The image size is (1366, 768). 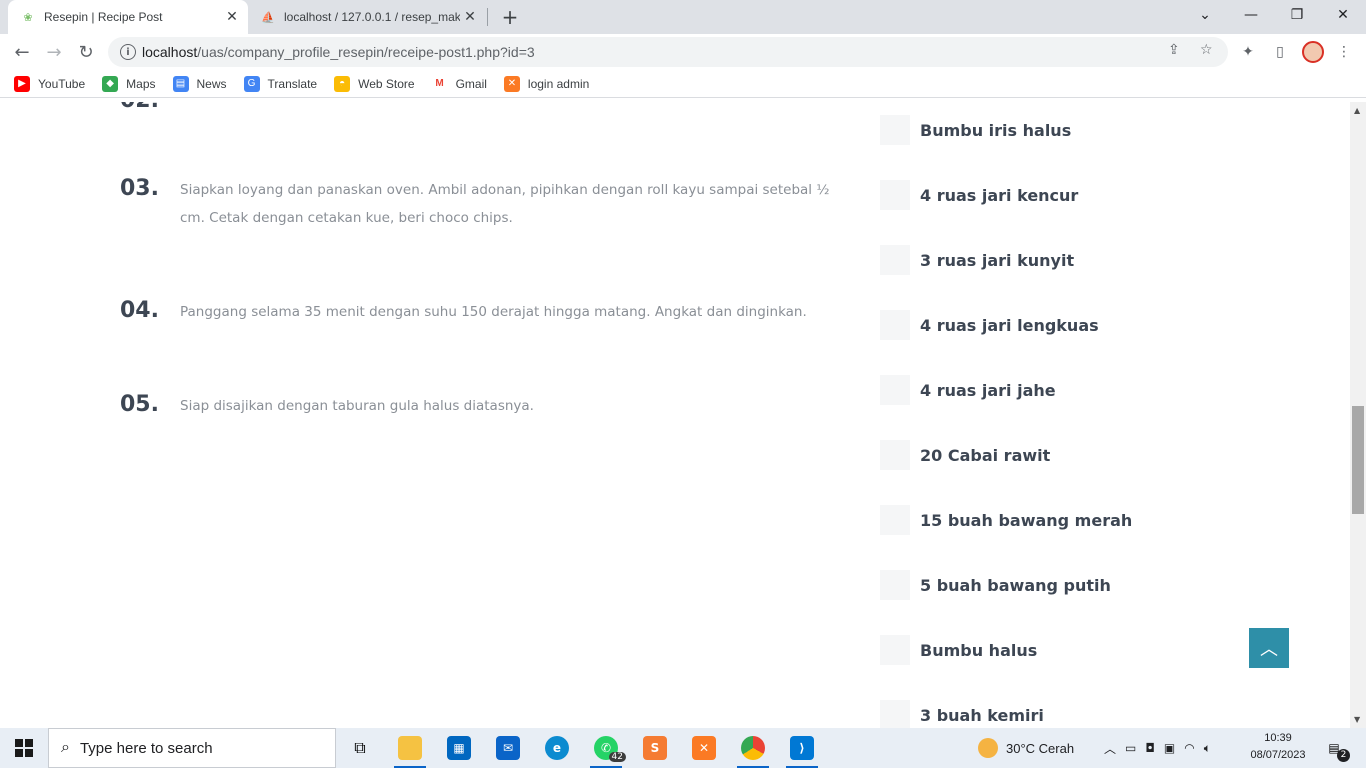 What do you see at coordinates (139, 310) in the screenshot?
I see `step-number: 04.` at bounding box center [139, 310].